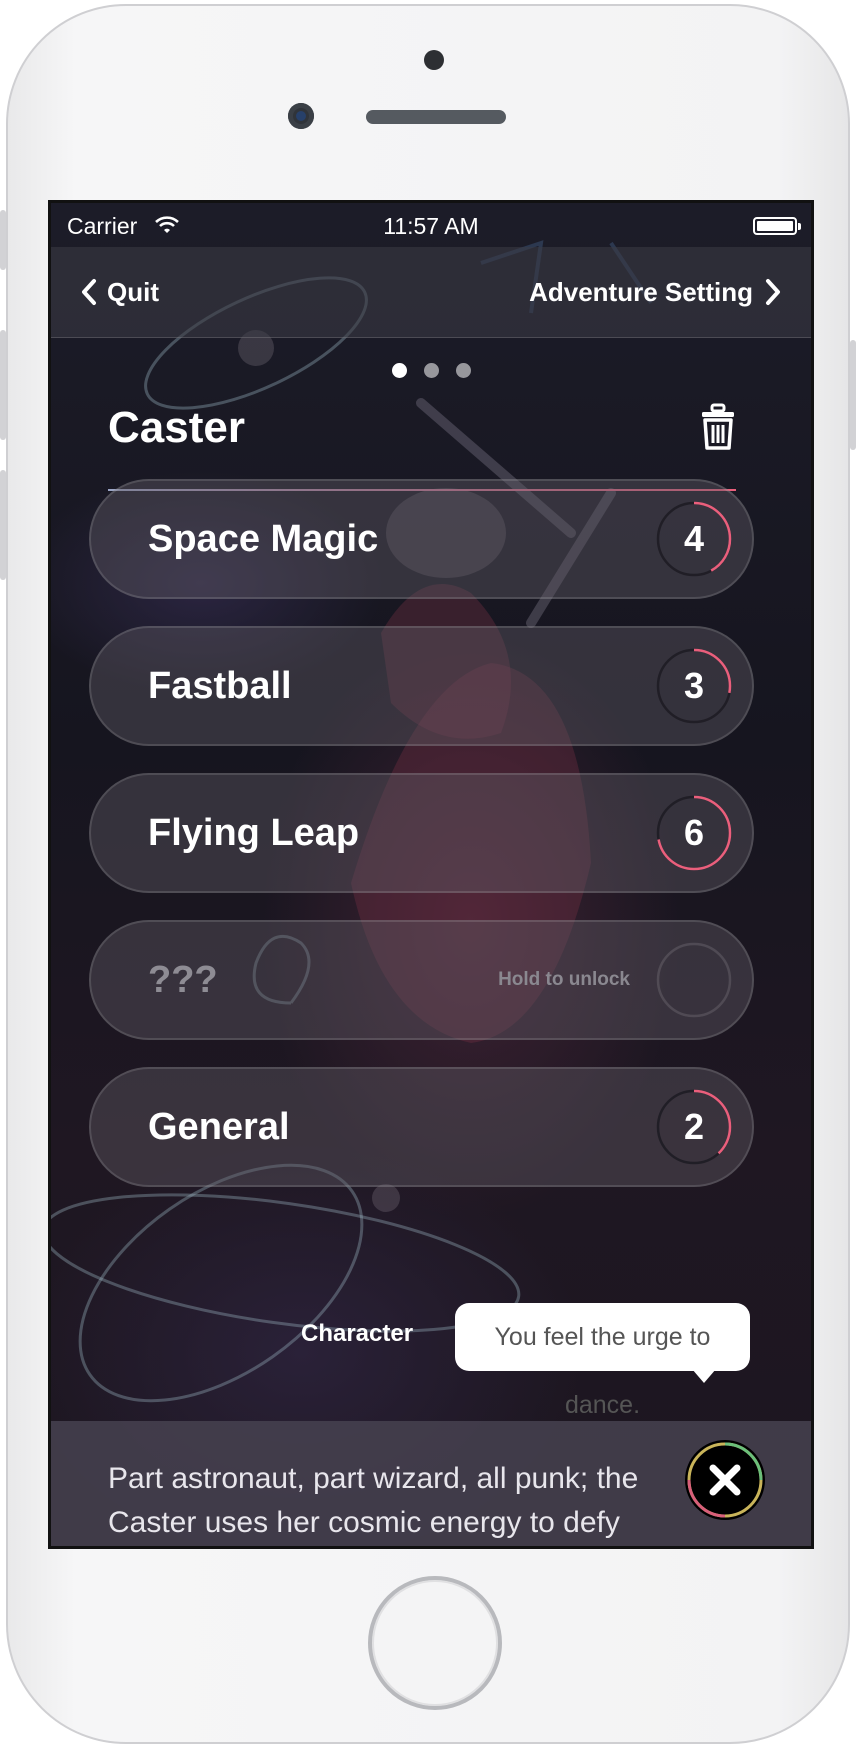  Describe the element at coordinates (357, 1333) in the screenshot. I see `character-section-label: Character` at that location.